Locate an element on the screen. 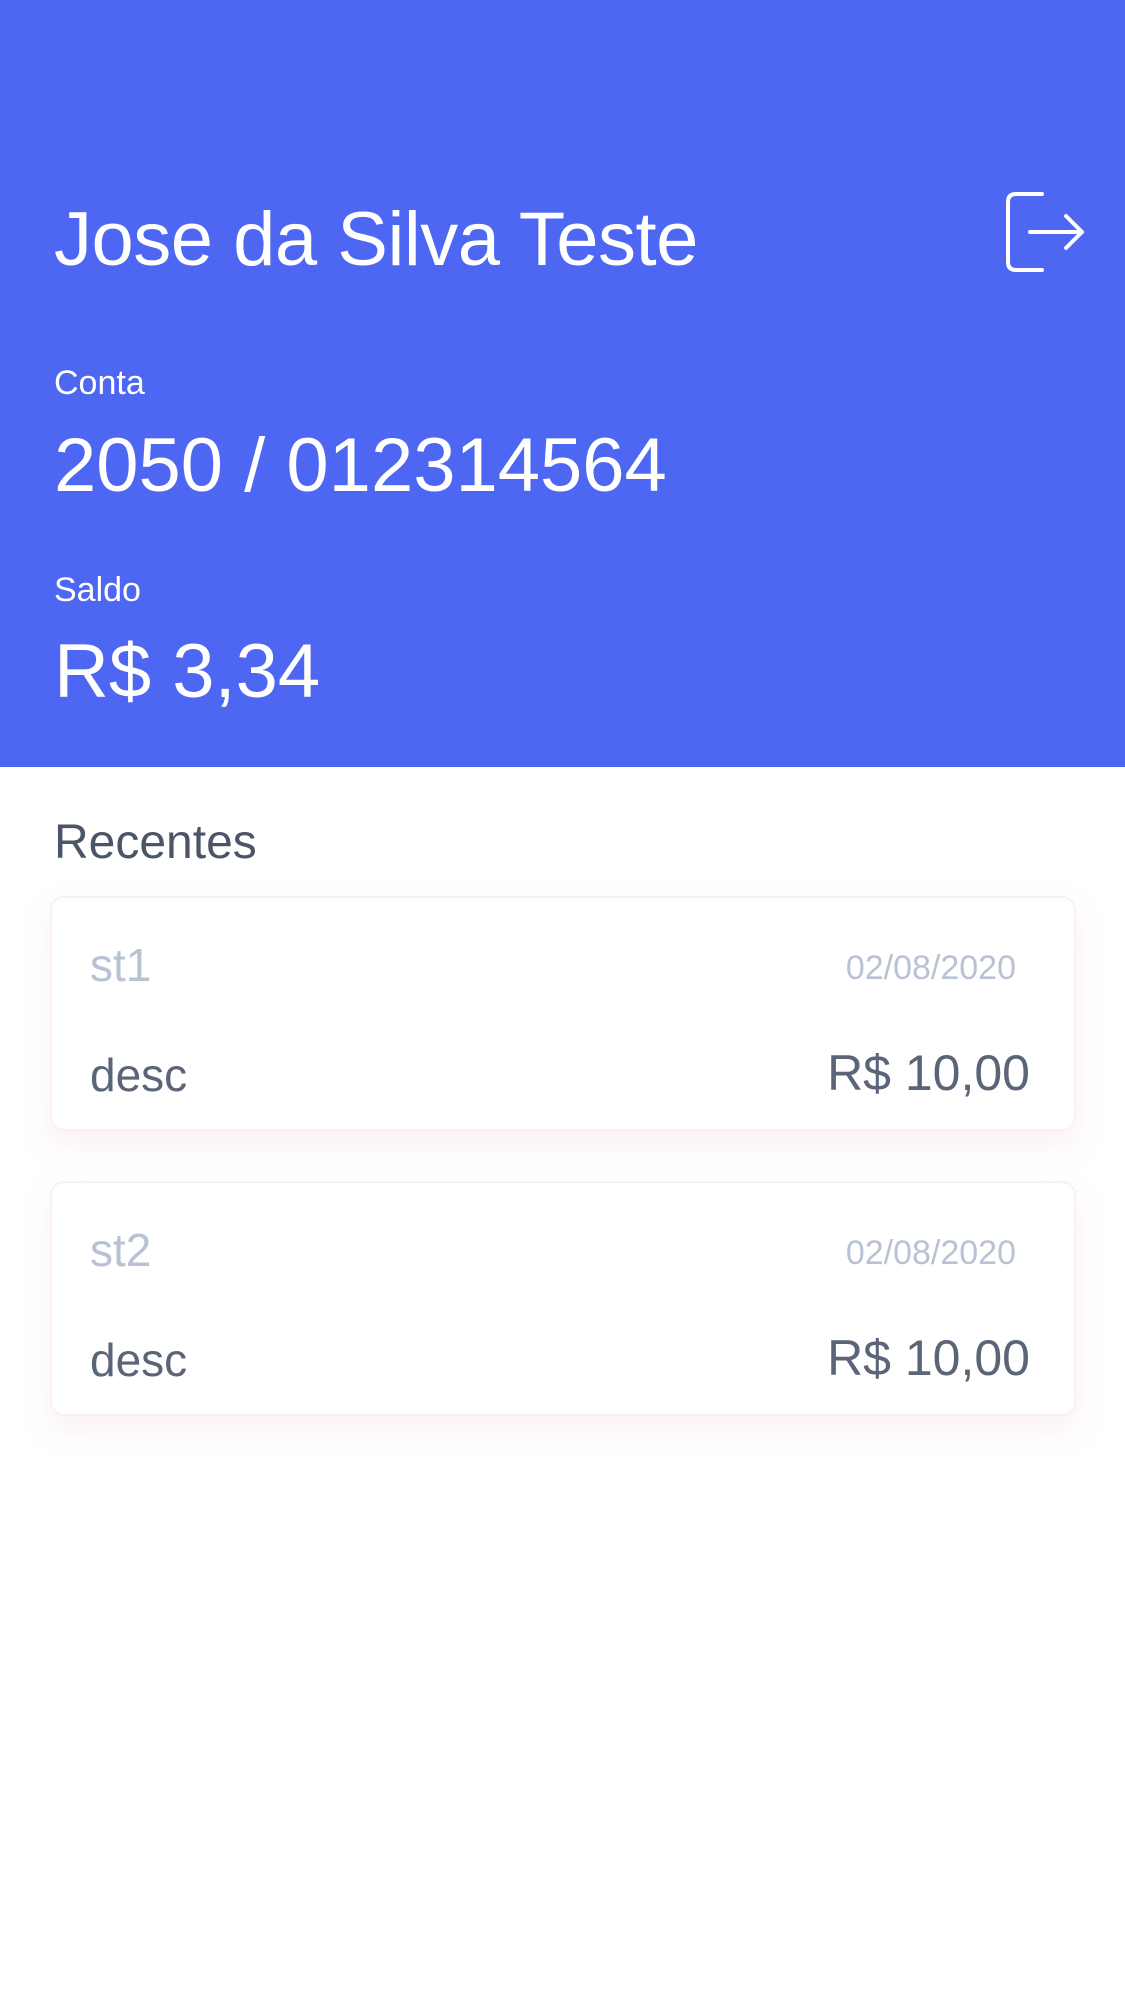 The image size is (1125, 2001). logout-icon is located at coordinates (1045, 232).